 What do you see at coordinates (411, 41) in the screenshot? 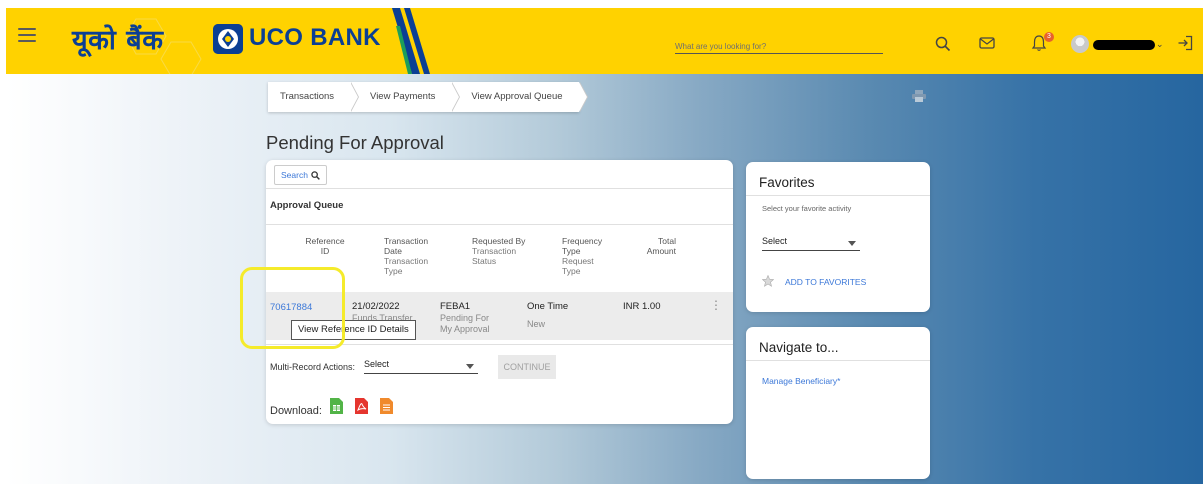
I see `brand-stripes-icon` at bounding box center [411, 41].